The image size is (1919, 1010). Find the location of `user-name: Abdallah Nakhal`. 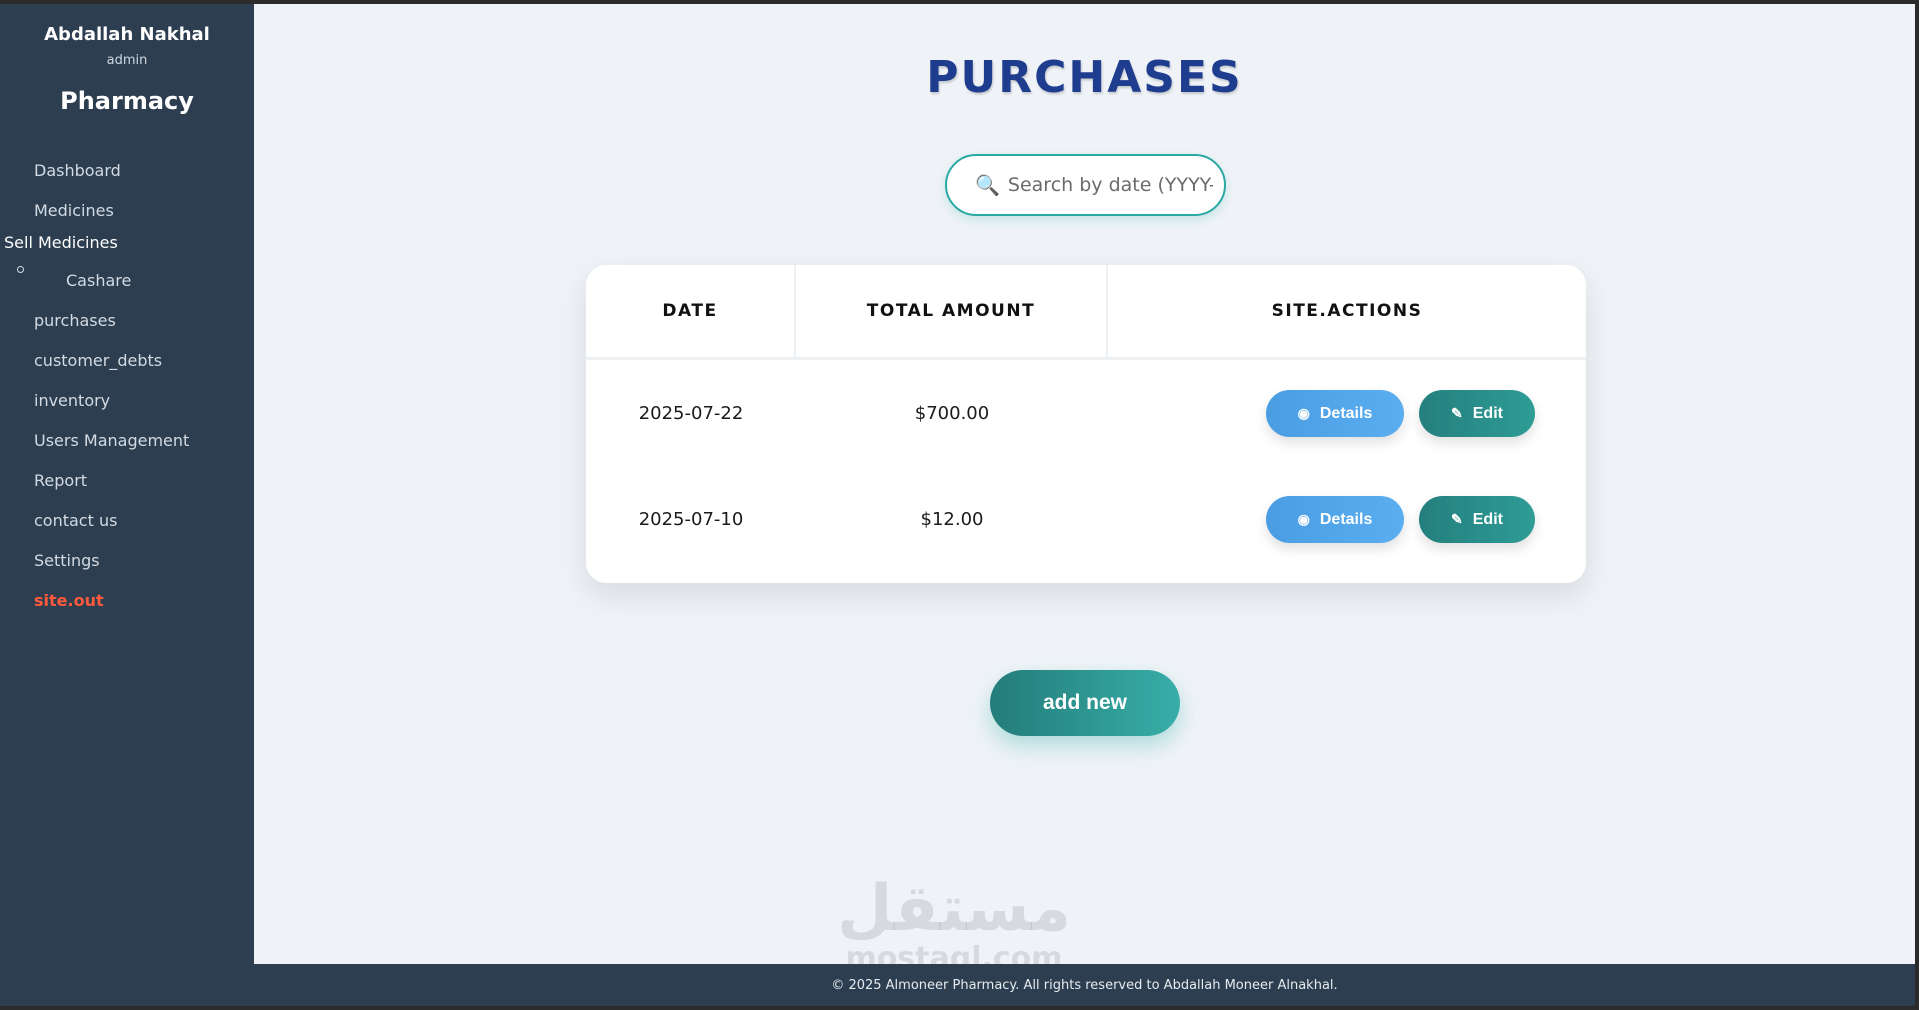

user-name: Abdallah Nakhal is located at coordinates (127, 34).